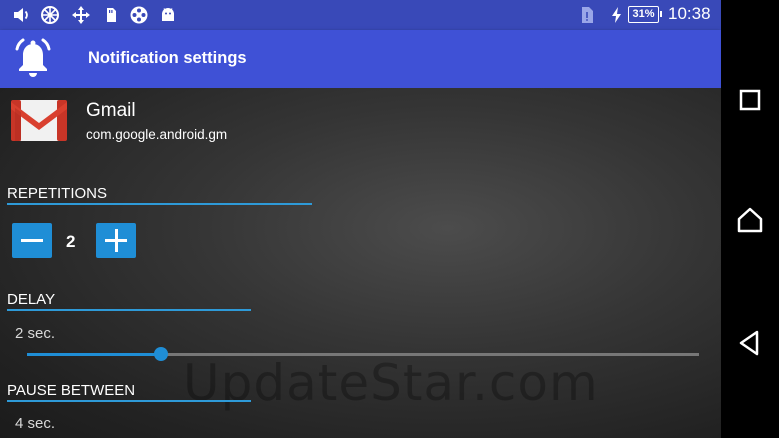  What do you see at coordinates (139, 15) in the screenshot?
I see `film-reel-icon` at bounding box center [139, 15].